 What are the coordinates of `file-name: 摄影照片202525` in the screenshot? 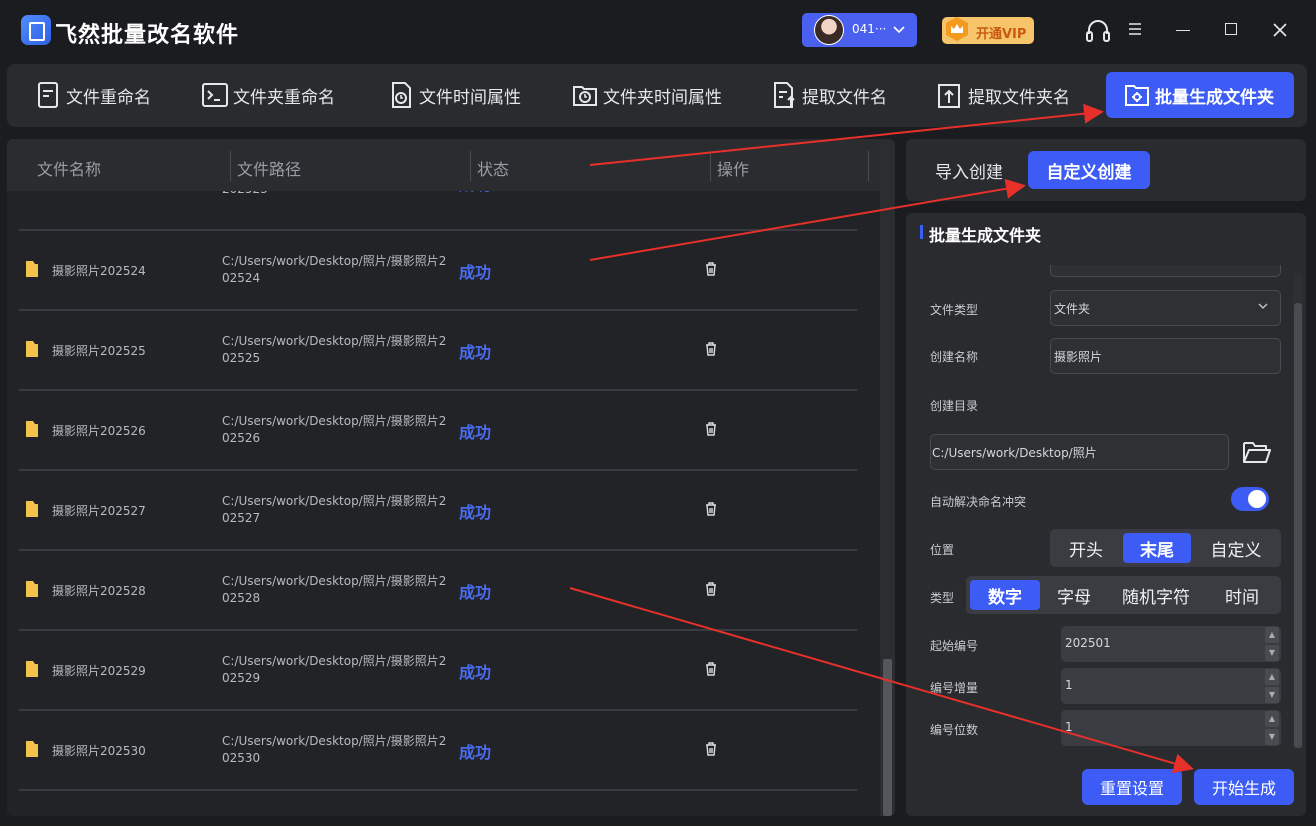 It's located at (99, 351).